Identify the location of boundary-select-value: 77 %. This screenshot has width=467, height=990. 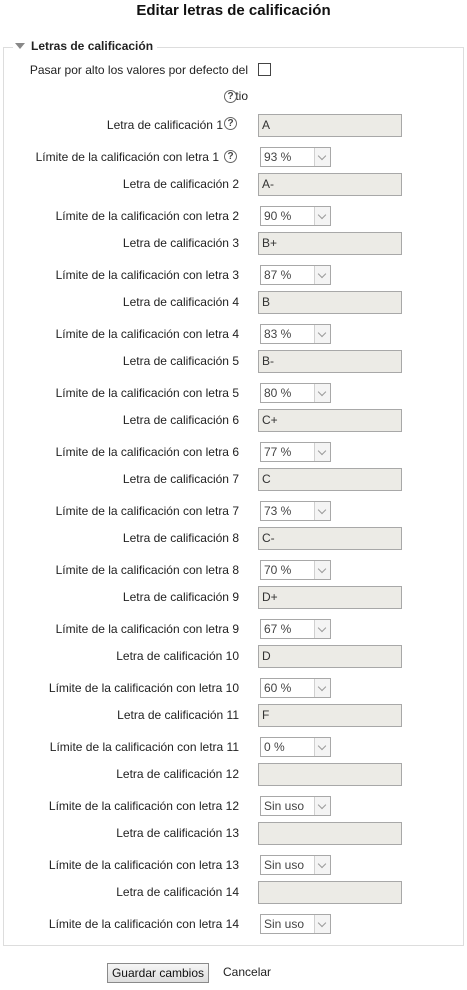
(278, 452).